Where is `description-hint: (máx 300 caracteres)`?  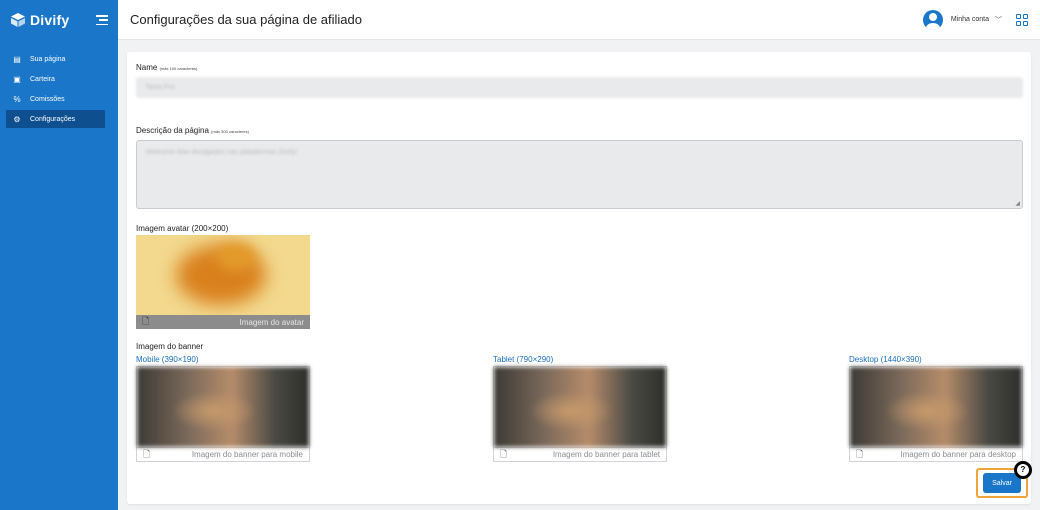 description-hint: (máx 300 caracteres) is located at coordinates (230, 131).